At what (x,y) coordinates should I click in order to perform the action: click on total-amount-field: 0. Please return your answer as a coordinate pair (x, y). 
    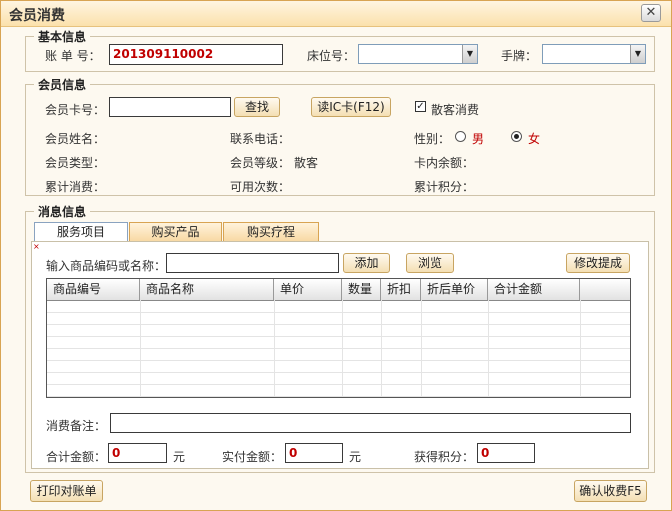
    Looking at the image, I should click on (137, 453).